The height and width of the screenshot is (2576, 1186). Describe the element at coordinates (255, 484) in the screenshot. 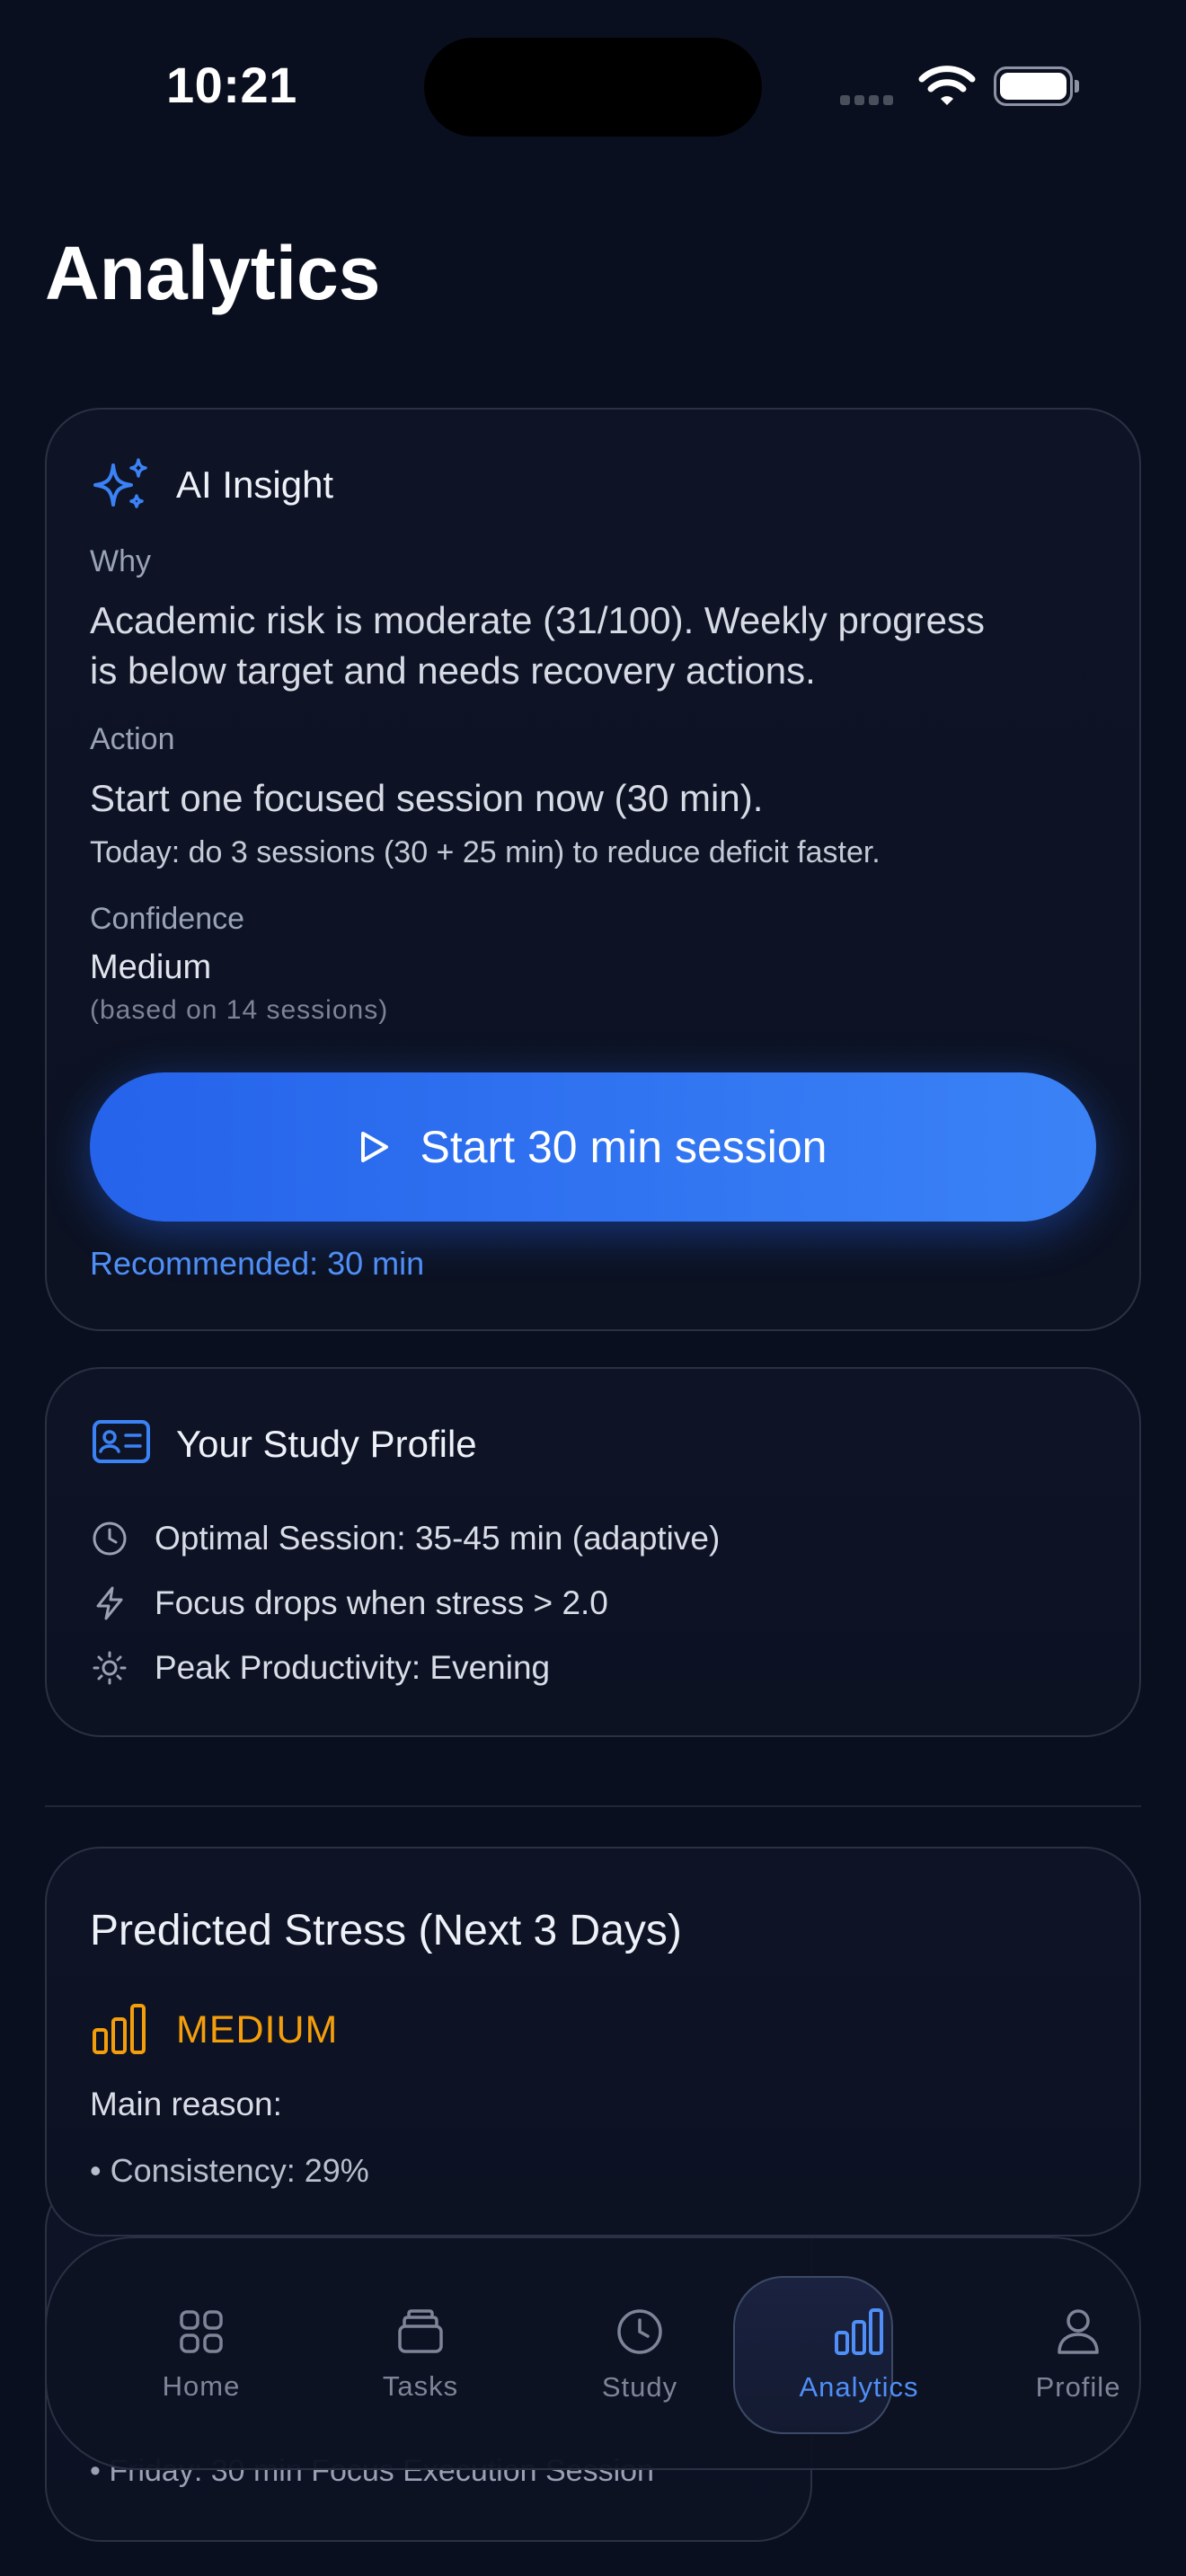

I see `ai-insight-title: AI Insight` at that location.